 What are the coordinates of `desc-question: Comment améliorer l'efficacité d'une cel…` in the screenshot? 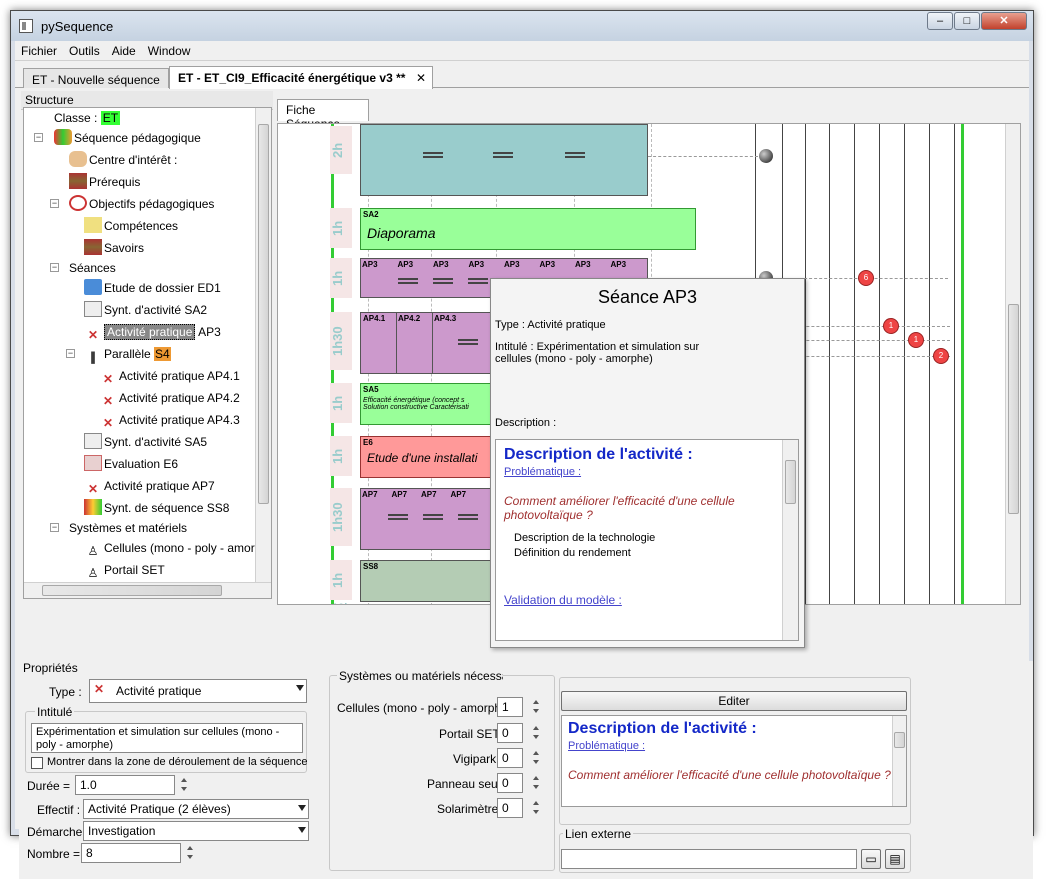 It's located at (729, 775).